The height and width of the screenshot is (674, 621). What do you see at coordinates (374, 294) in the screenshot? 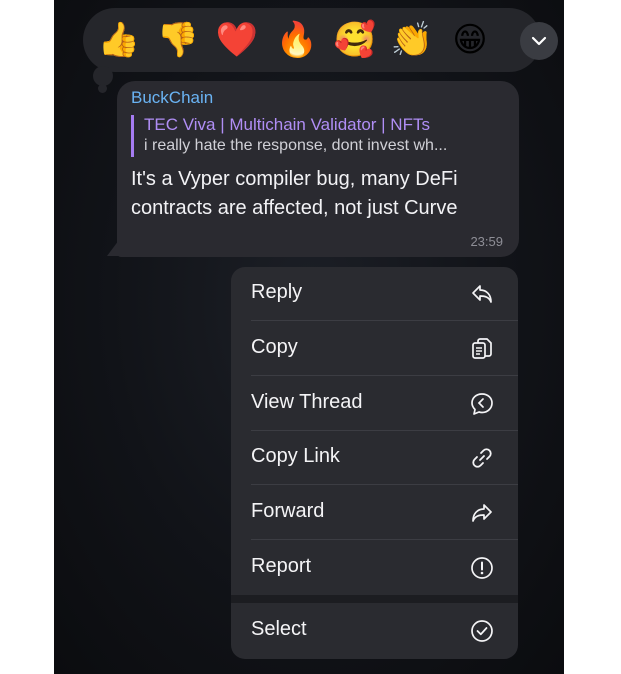
I see `menu-item-reply: Reply` at bounding box center [374, 294].